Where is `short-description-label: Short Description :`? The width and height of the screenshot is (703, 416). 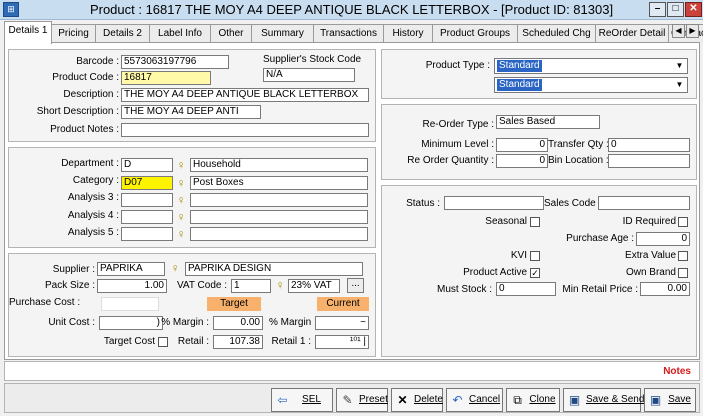 short-description-label: Short Description : is located at coordinates (77, 111).